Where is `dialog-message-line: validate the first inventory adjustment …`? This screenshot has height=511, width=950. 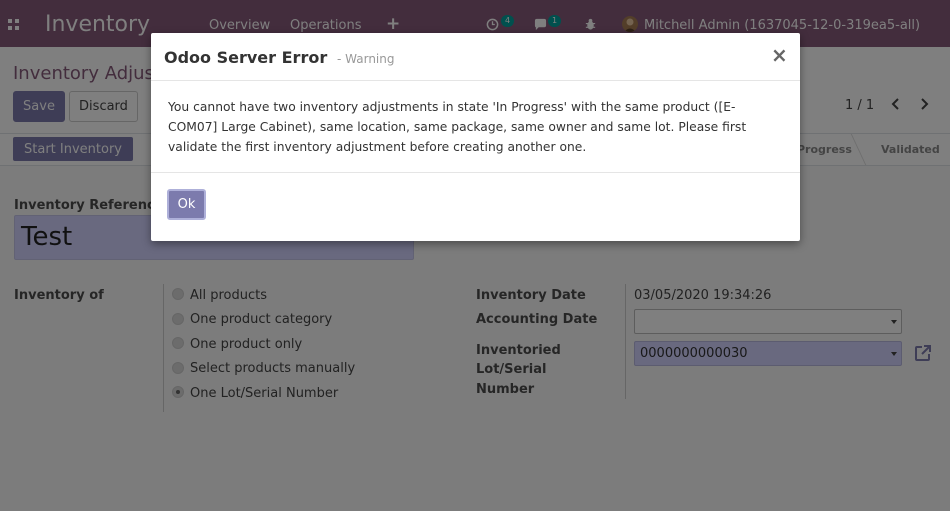
dialog-message-line: validate the first inventory adjustment … is located at coordinates (377, 147).